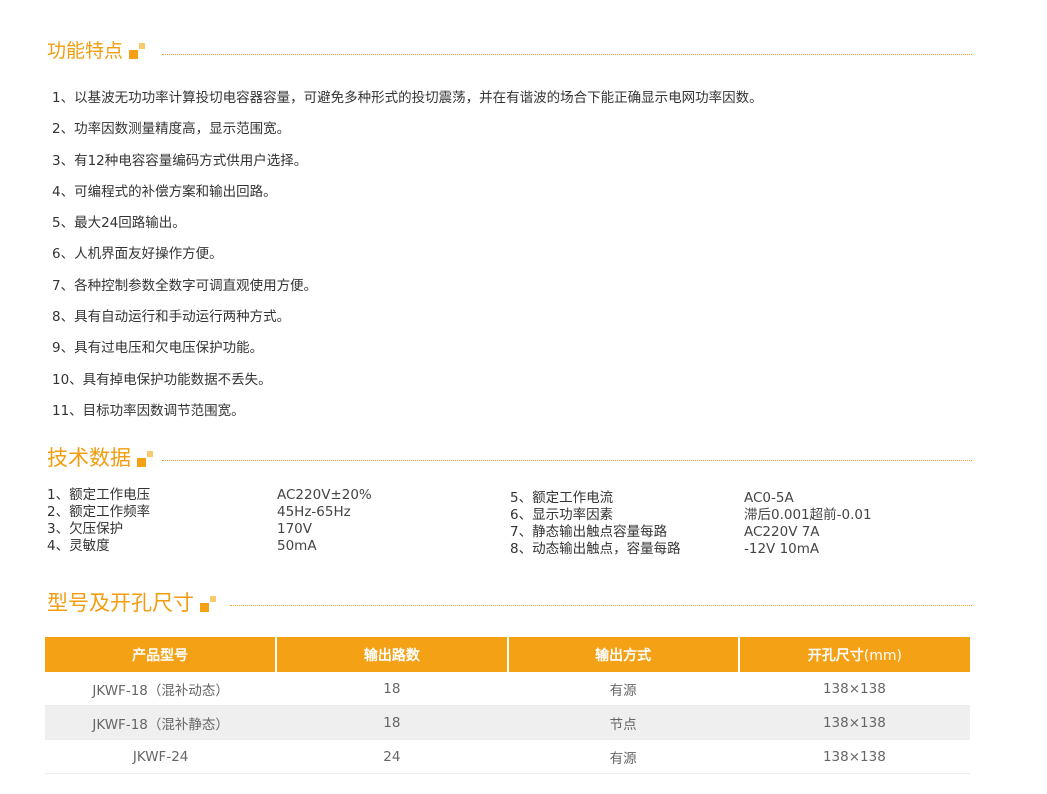 The width and height of the screenshot is (1047, 794). Describe the element at coordinates (99, 512) in the screenshot. I see `spec-label: 2、额定工作频率` at that location.